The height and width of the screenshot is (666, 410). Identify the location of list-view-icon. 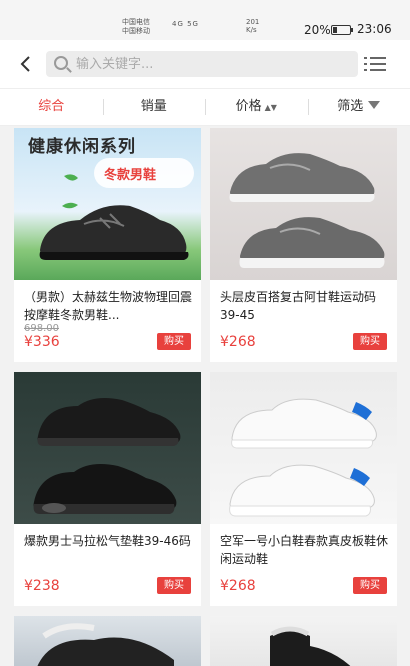
(375, 64).